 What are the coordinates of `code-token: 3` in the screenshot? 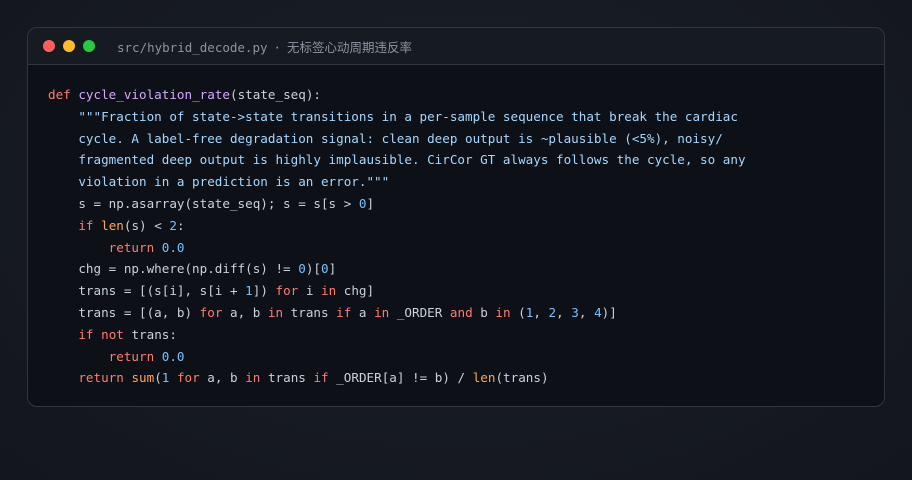 It's located at (575, 312).